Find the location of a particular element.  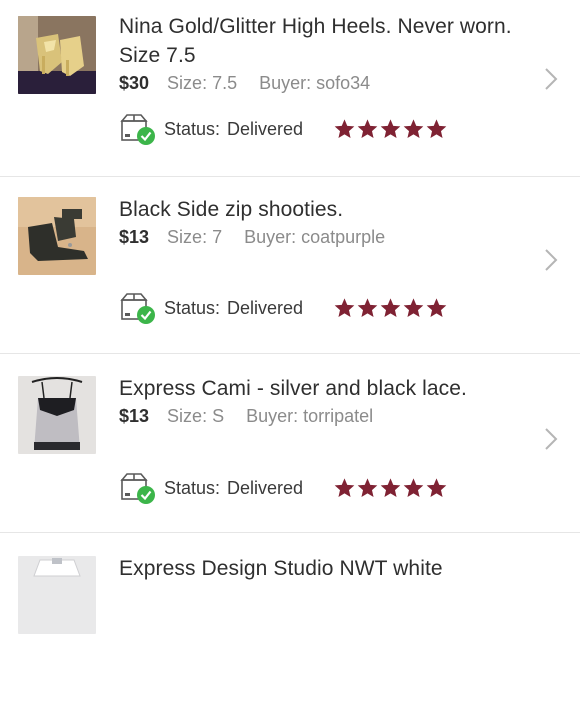

item-thumbnail-heels is located at coordinates (57, 55).